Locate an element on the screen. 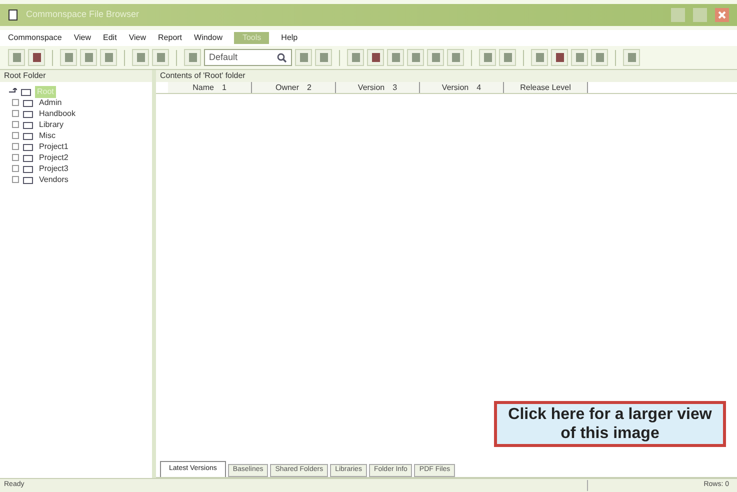  menu-item: Report is located at coordinates (170, 38).